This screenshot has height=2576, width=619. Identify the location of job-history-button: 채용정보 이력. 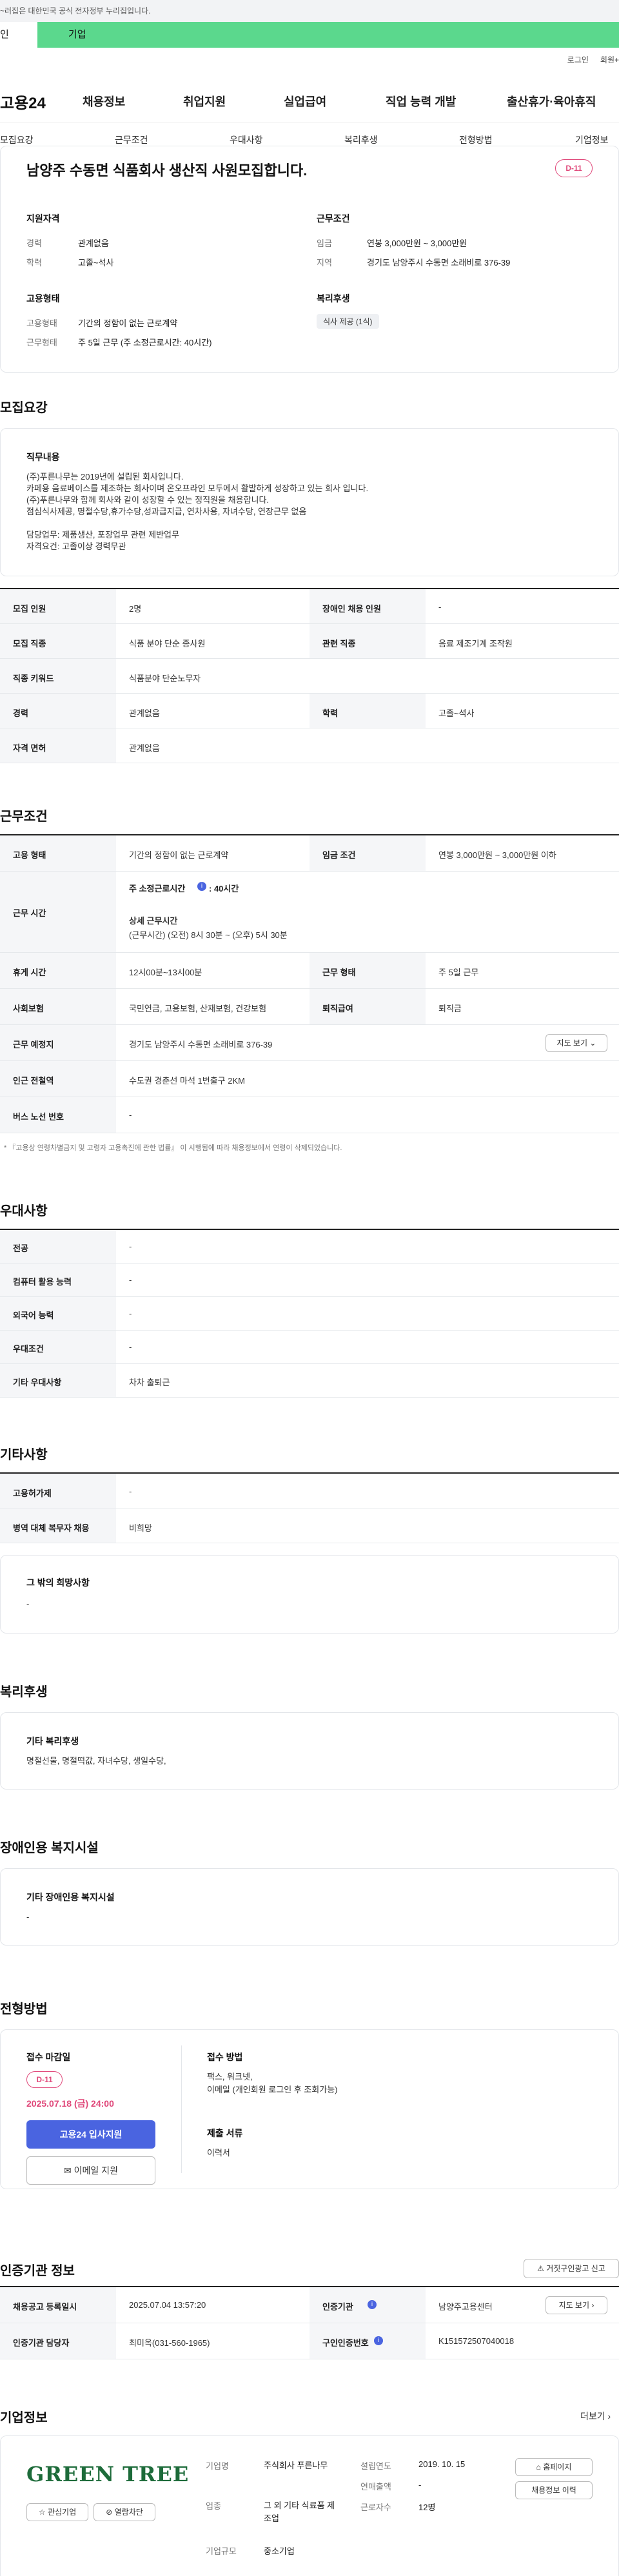
(554, 2490).